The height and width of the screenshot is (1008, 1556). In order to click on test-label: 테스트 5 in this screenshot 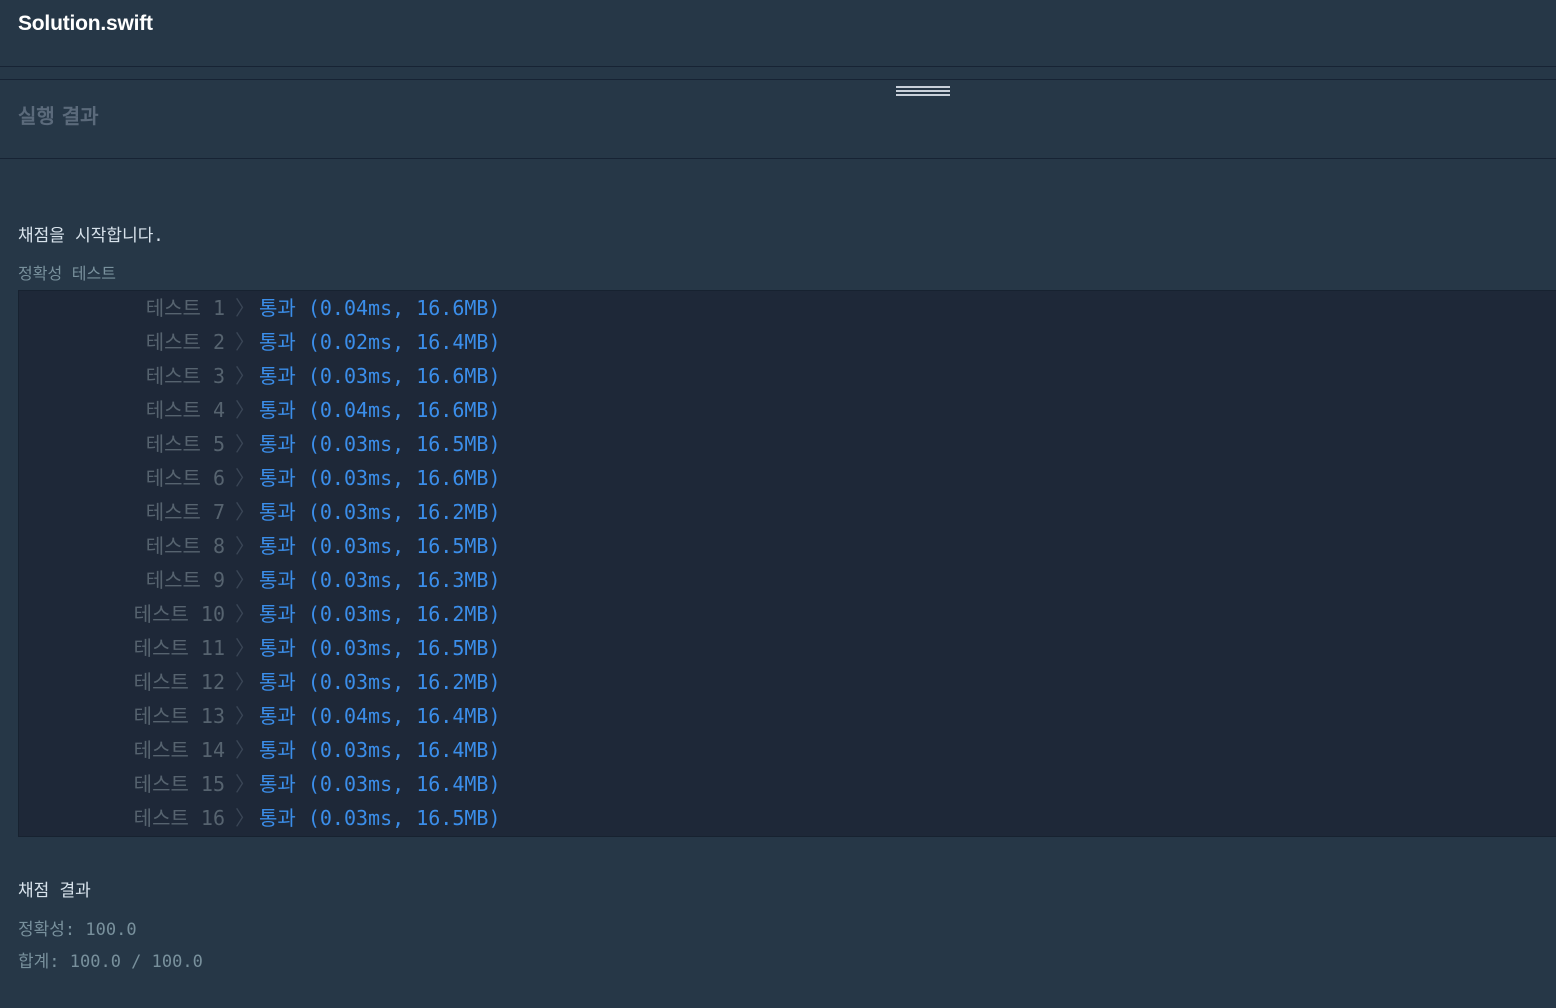, I will do `click(185, 444)`.